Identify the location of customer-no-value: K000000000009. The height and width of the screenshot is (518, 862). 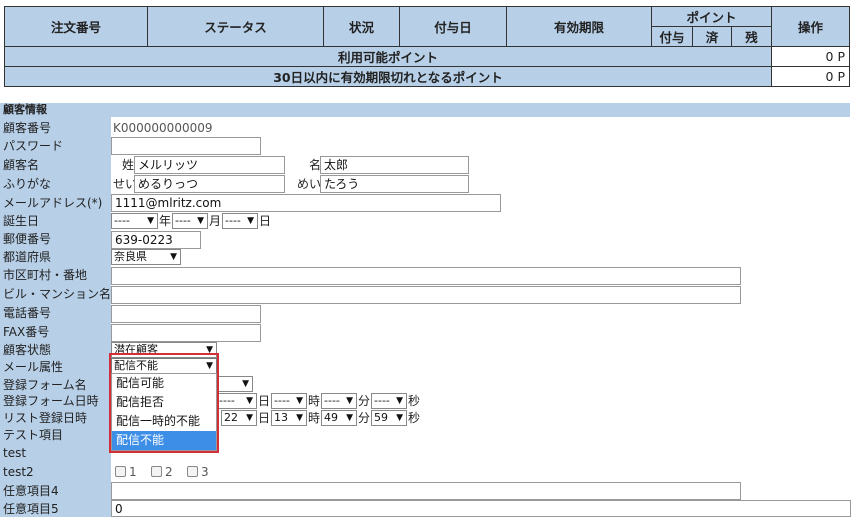
(163, 128).